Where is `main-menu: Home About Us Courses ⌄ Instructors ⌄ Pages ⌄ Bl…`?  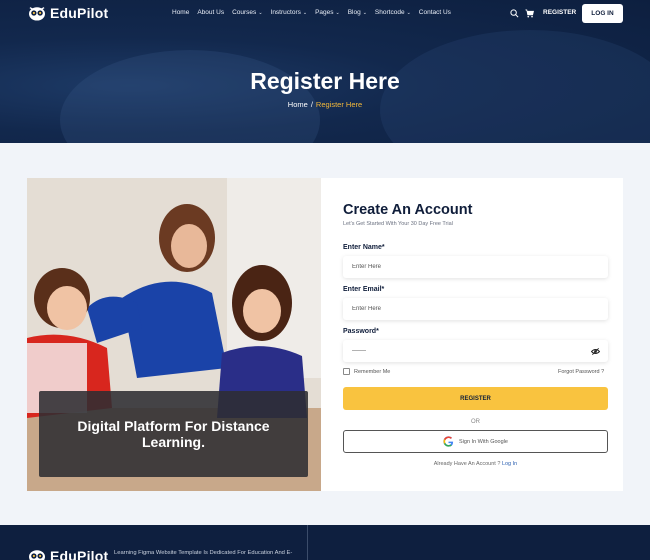 main-menu: Home About Us Courses ⌄ Instructors ⌄ Pages ⌄ Bl… is located at coordinates (315, 12).